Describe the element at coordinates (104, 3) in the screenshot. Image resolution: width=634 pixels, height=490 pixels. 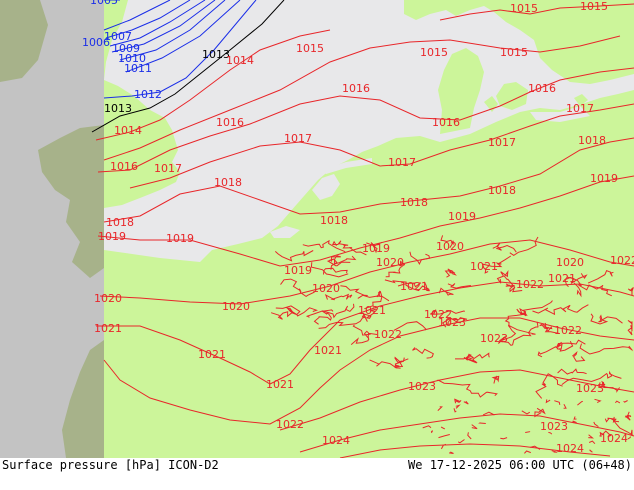
I see `isobar-label-blue: 1005` at that location.